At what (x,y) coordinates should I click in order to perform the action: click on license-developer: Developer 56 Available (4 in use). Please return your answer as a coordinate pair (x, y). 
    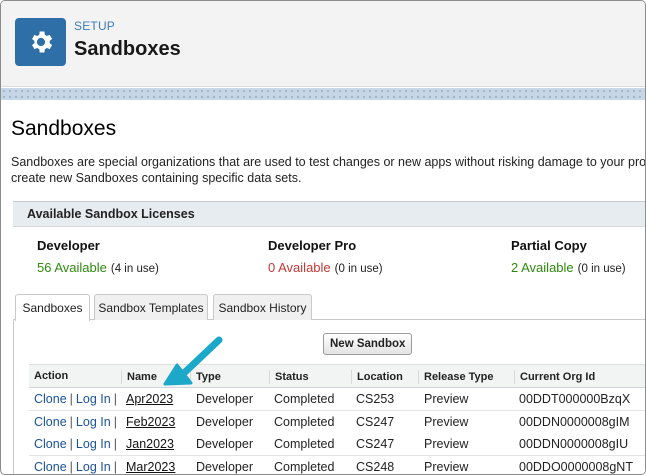
    Looking at the image, I should click on (98, 257).